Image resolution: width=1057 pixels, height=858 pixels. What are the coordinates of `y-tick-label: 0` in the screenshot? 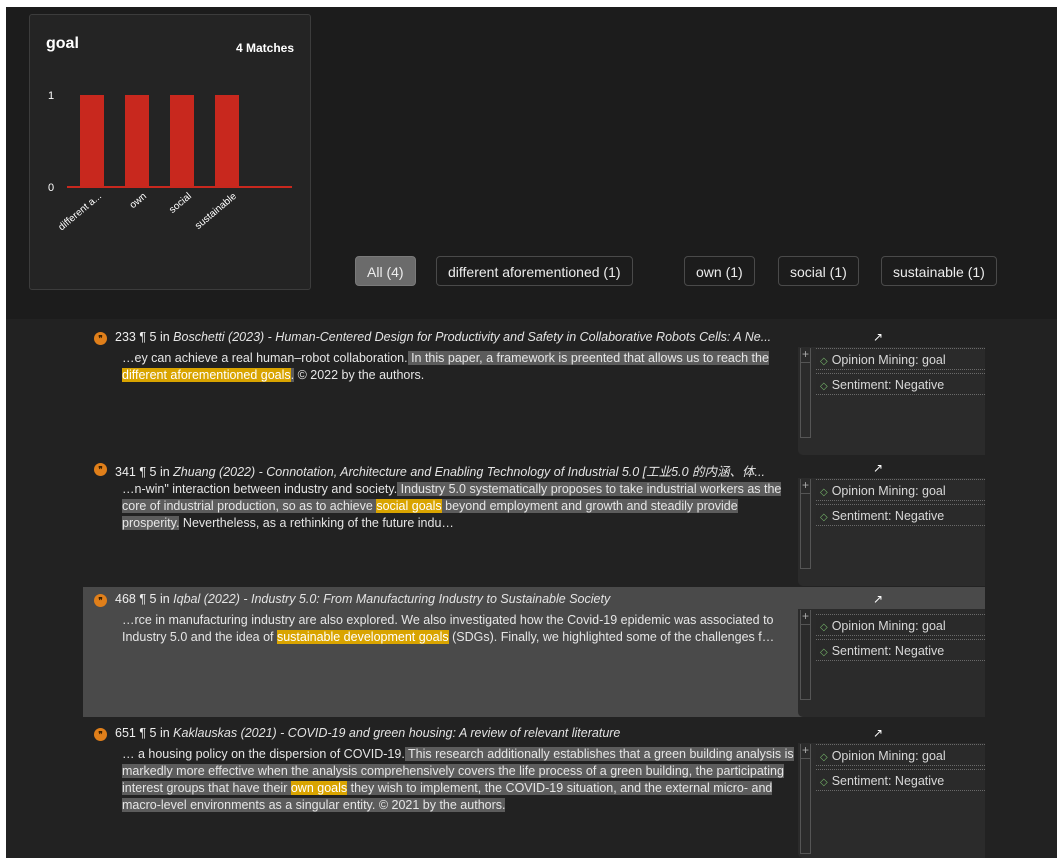 It's located at (51, 188).